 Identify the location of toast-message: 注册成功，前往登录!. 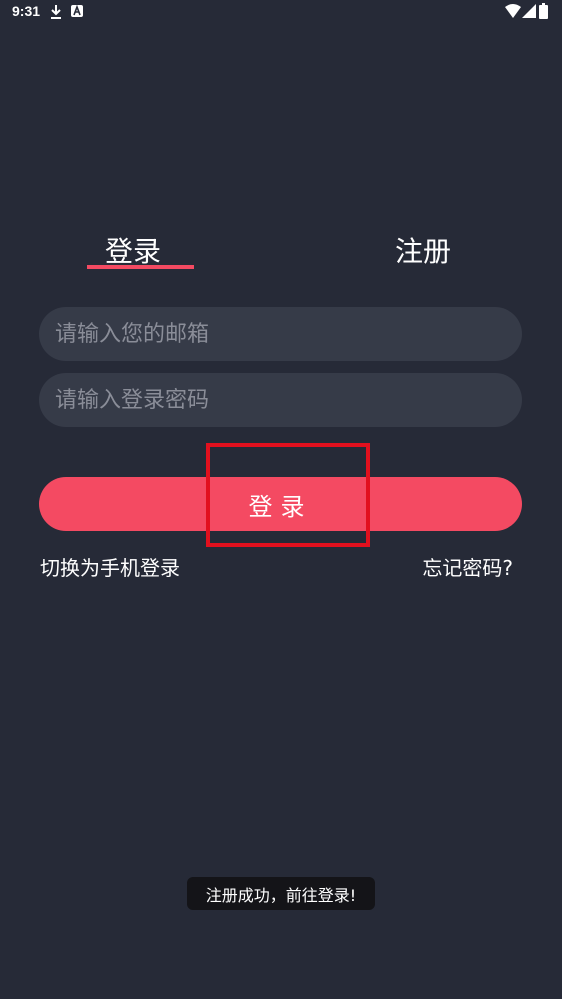
(281, 893).